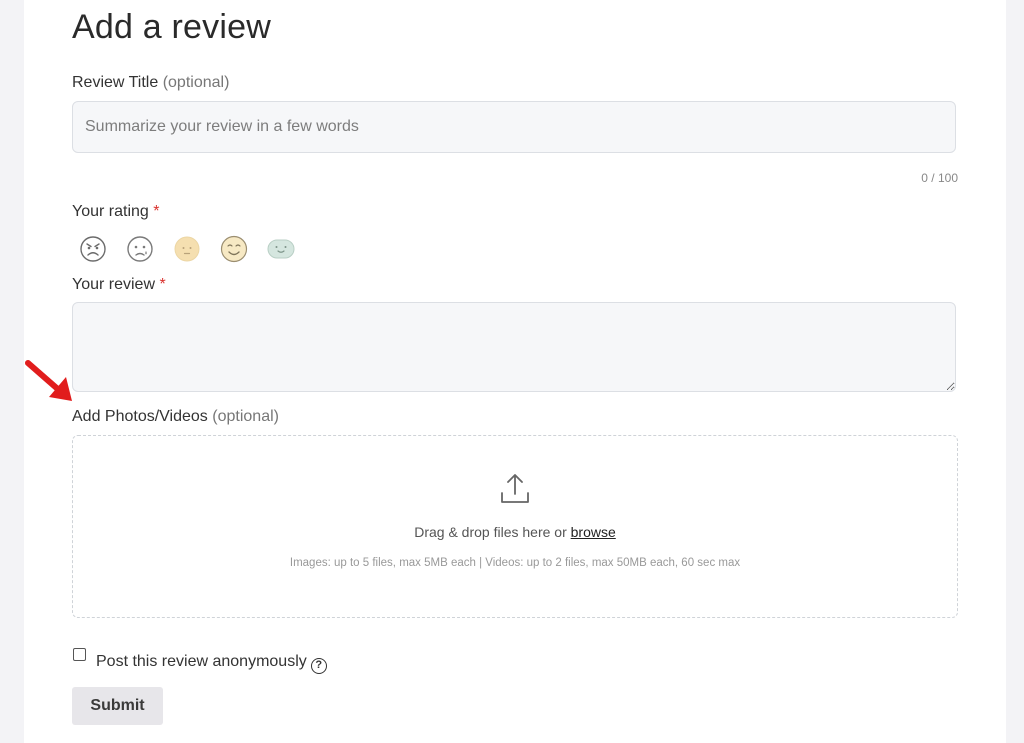 The image size is (1024, 743). I want to click on anonymous-label: Post this review anonymously?, so click(211, 663).